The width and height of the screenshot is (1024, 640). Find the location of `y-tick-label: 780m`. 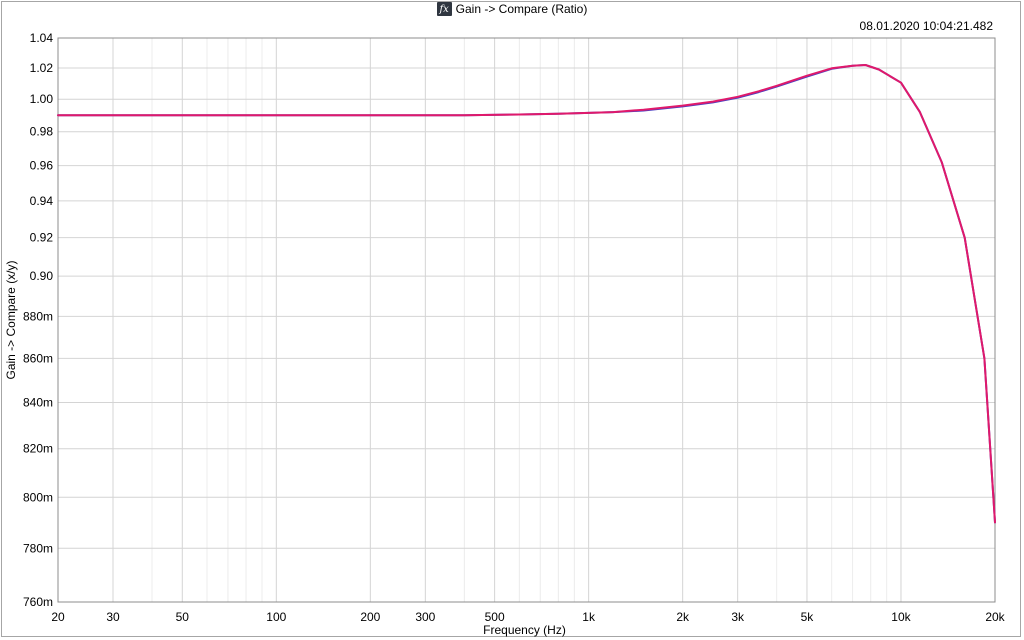

y-tick-label: 780m is located at coordinates (38, 548).